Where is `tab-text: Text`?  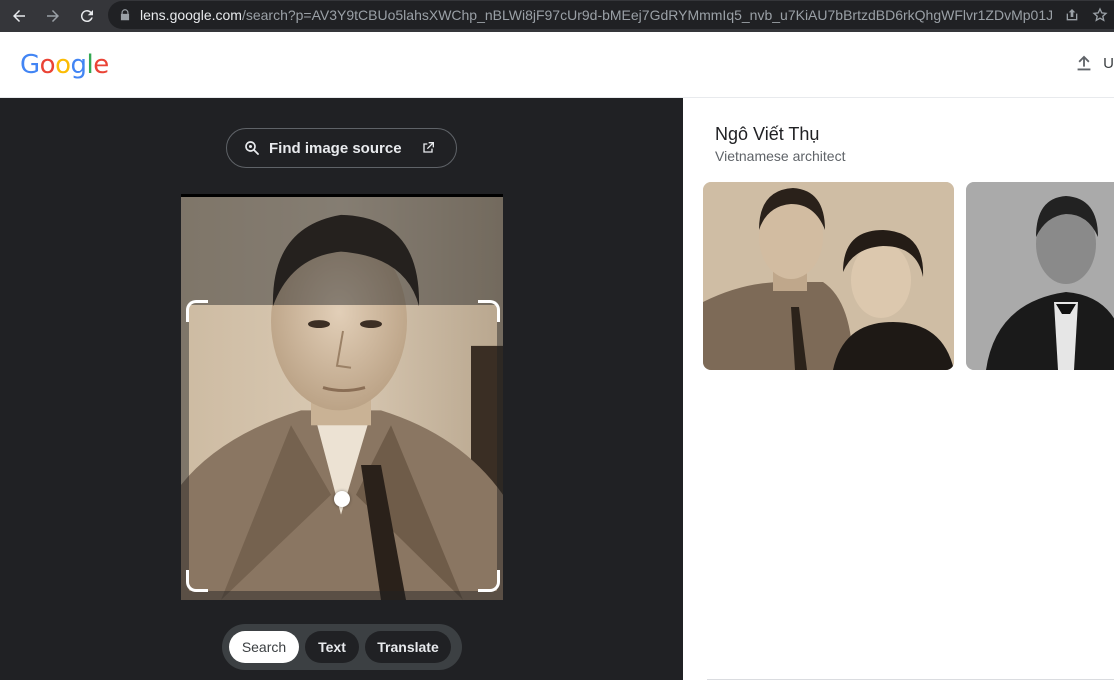 tab-text: Text is located at coordinates (332, 647).